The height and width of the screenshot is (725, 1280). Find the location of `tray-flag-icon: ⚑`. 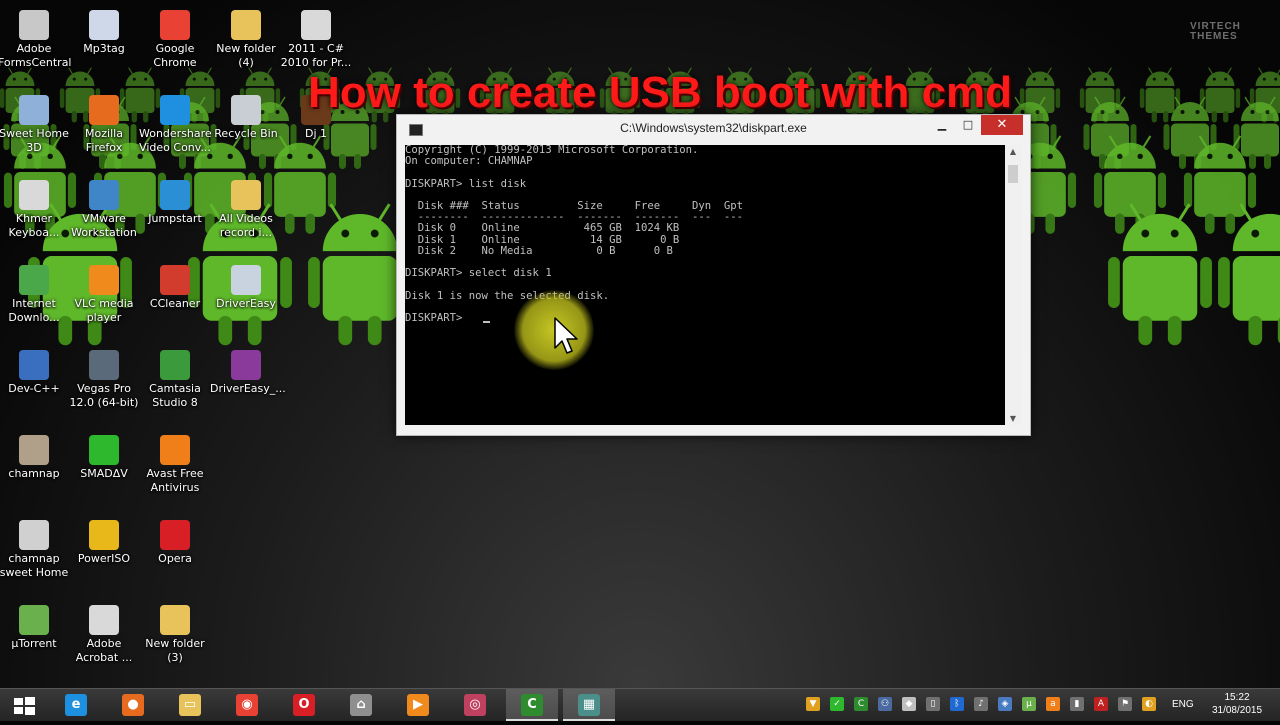

tray-flag-icon: ⚑ is located at coordinates (1125, 704).